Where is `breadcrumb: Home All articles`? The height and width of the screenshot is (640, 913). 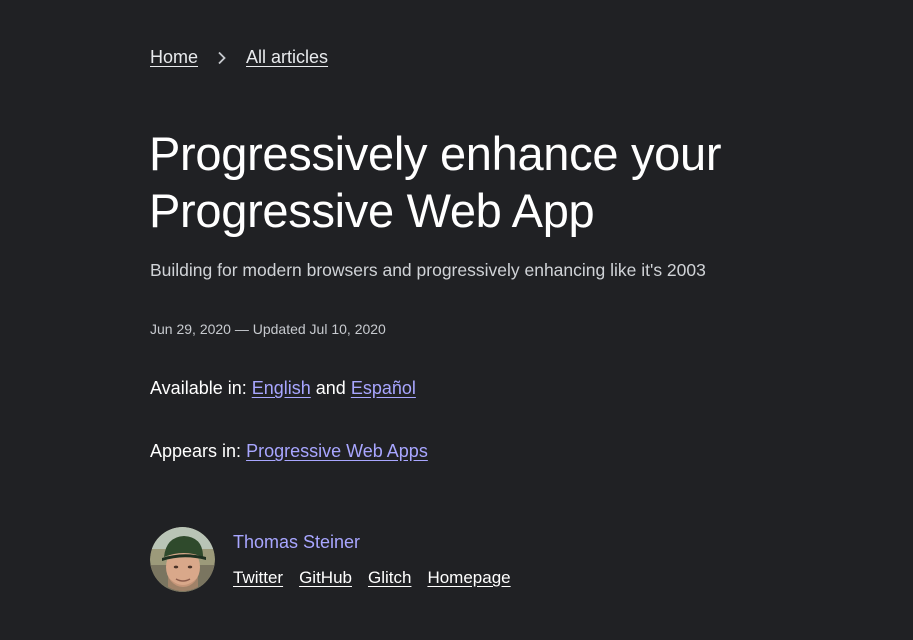 breadcrumb: Home All articles is located at coordinates (239, 57).